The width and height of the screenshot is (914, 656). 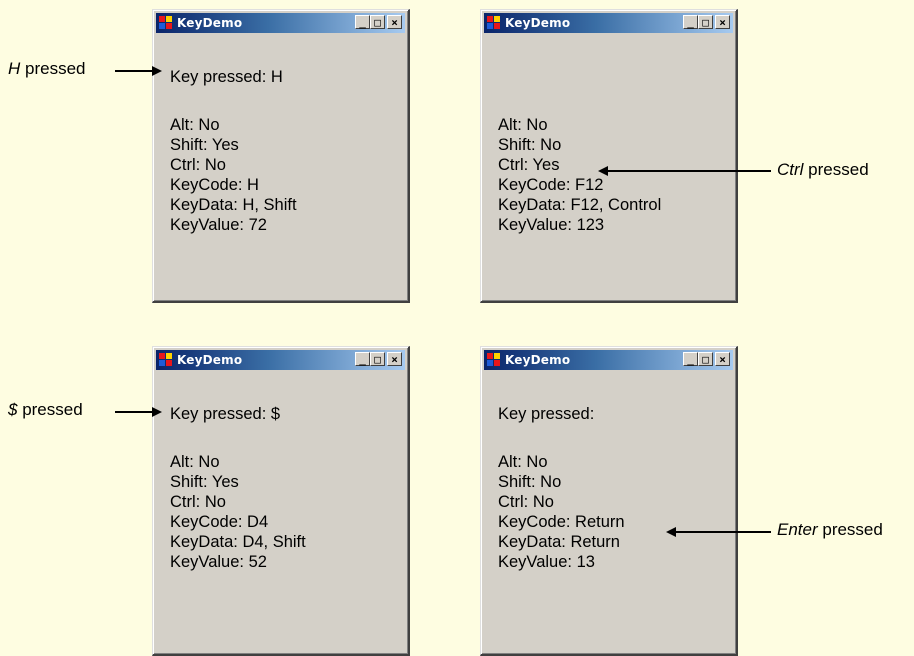 What do you see at coordinates (551, 185) in the screenshot?
I see `keycode-label: KeyCode: F12` at bounding box center [551, 185].